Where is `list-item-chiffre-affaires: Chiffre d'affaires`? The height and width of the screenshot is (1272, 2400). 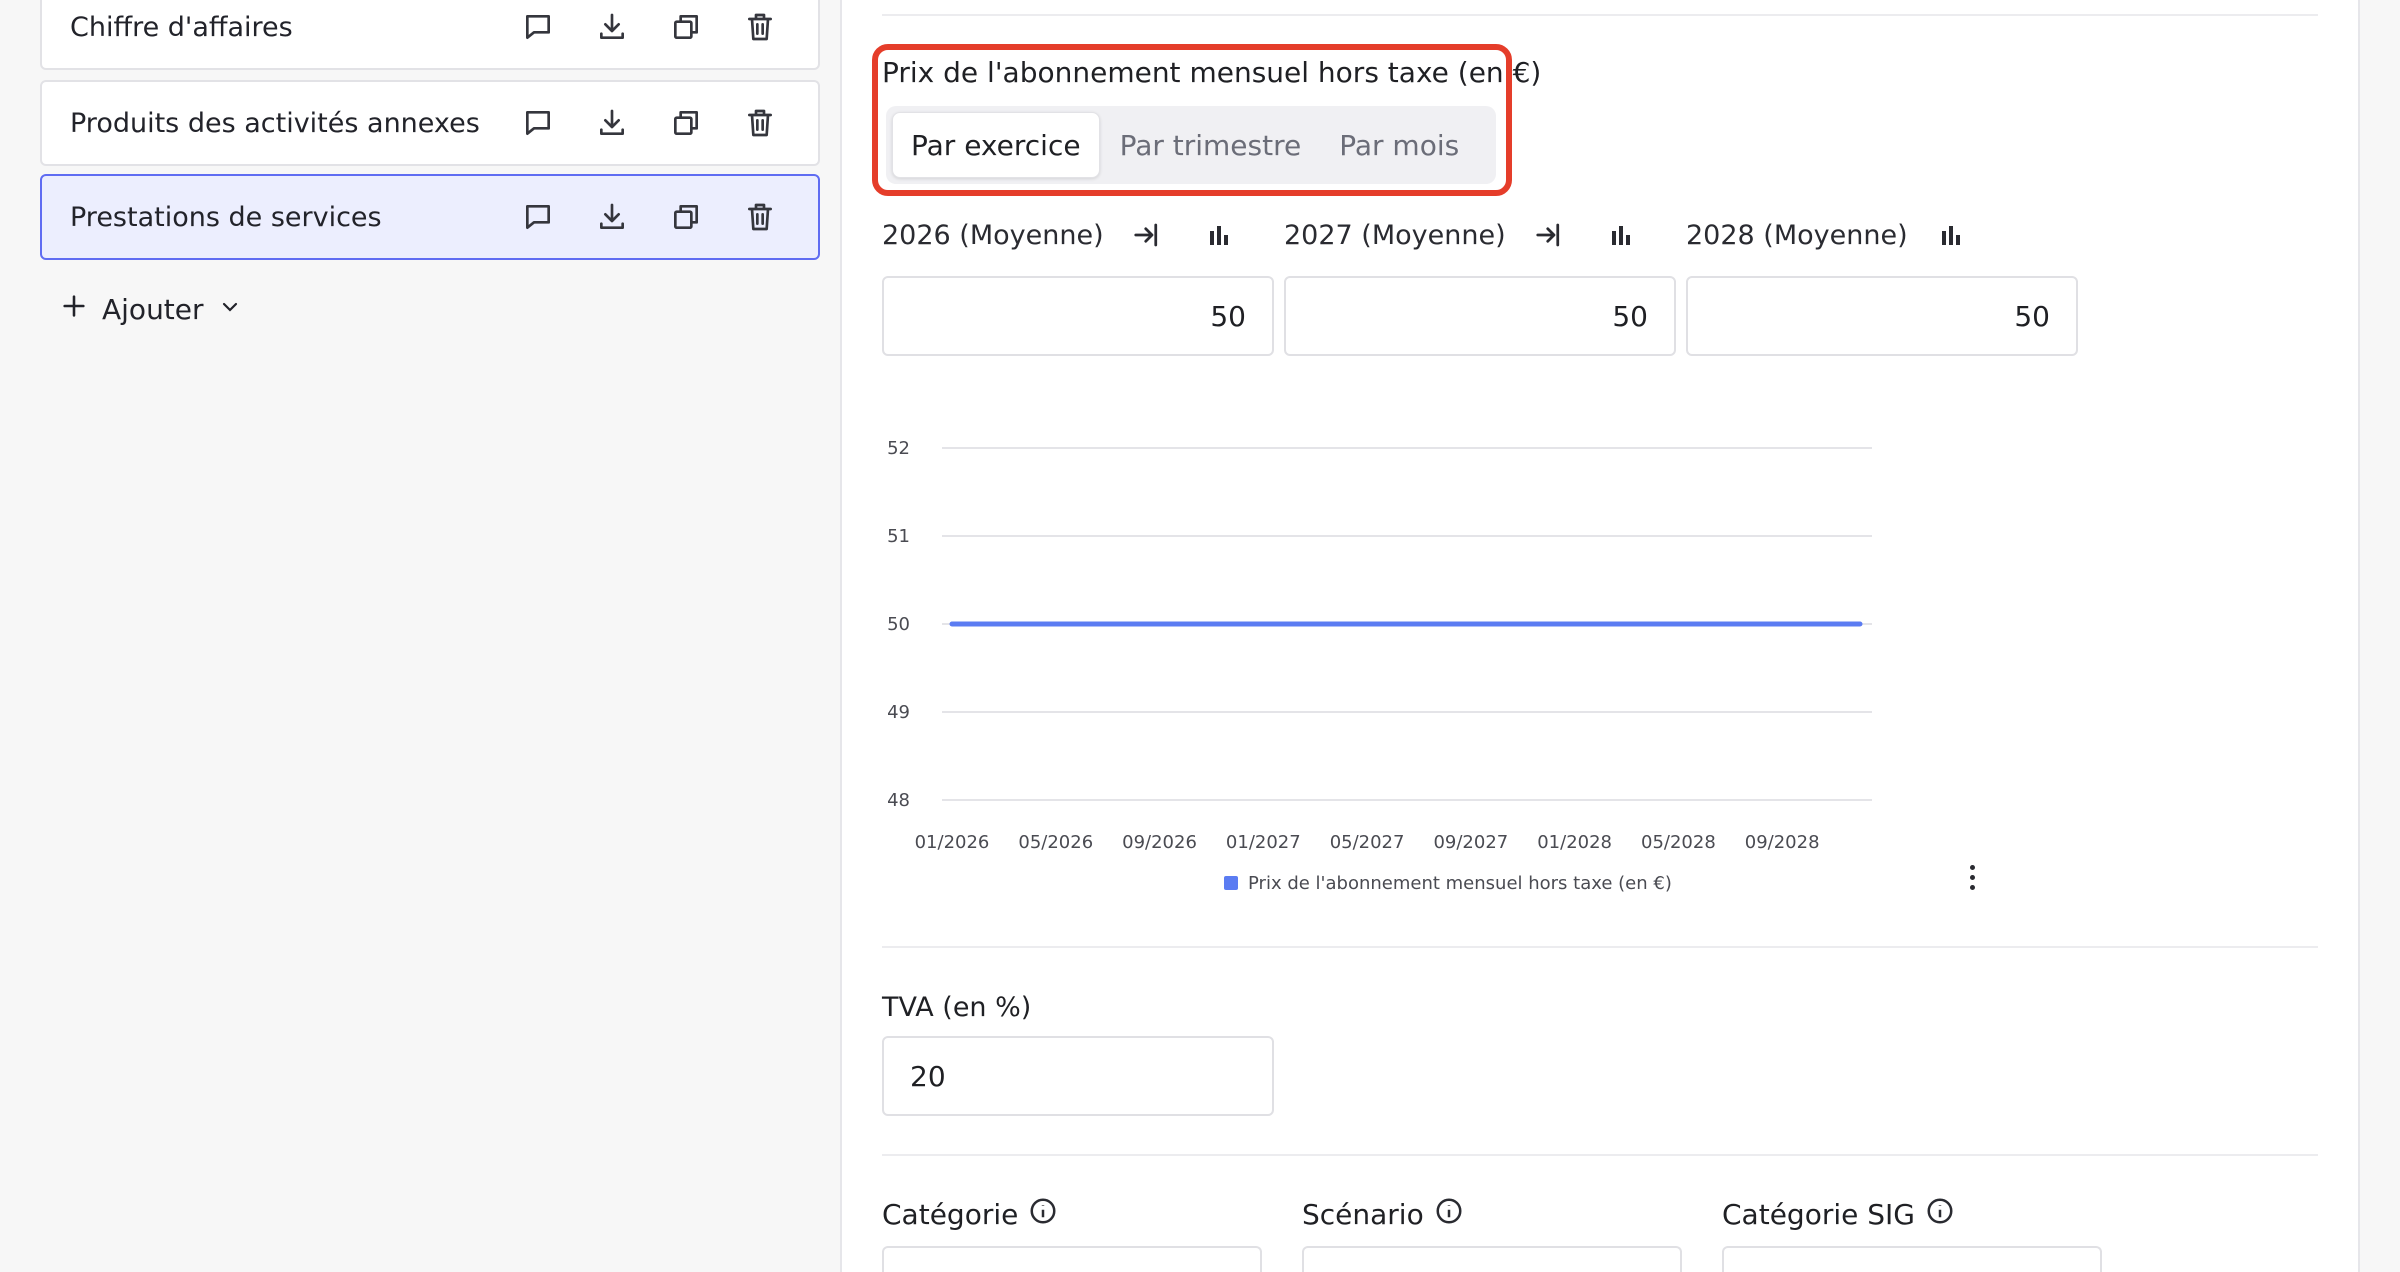
list-item-chiffre-affaires: Chiffre d'affaires is located at coordinates (430, 35).